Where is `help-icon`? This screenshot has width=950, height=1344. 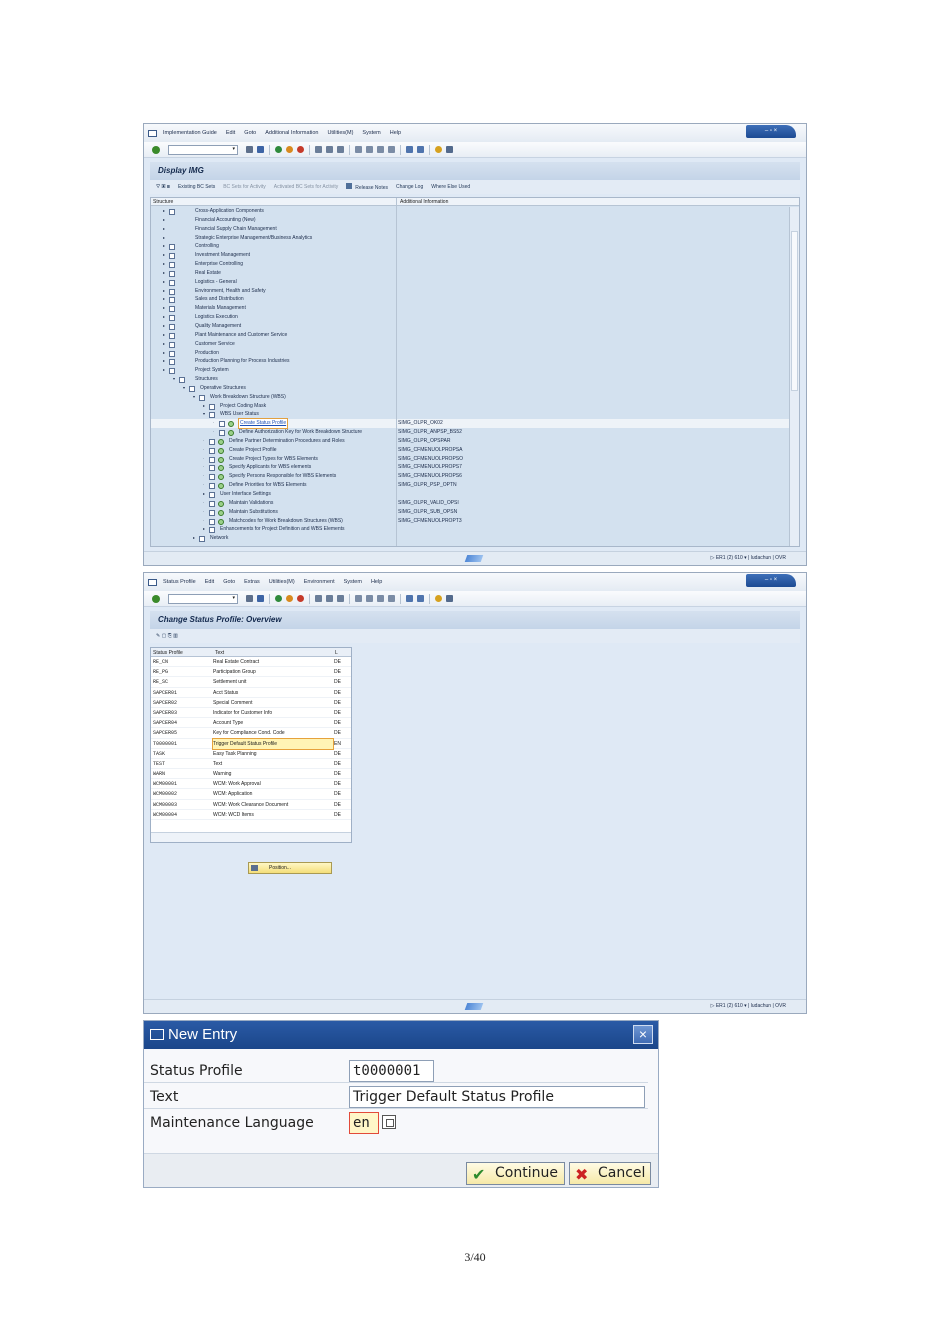 help-icon is located at coordinates (438, 149).